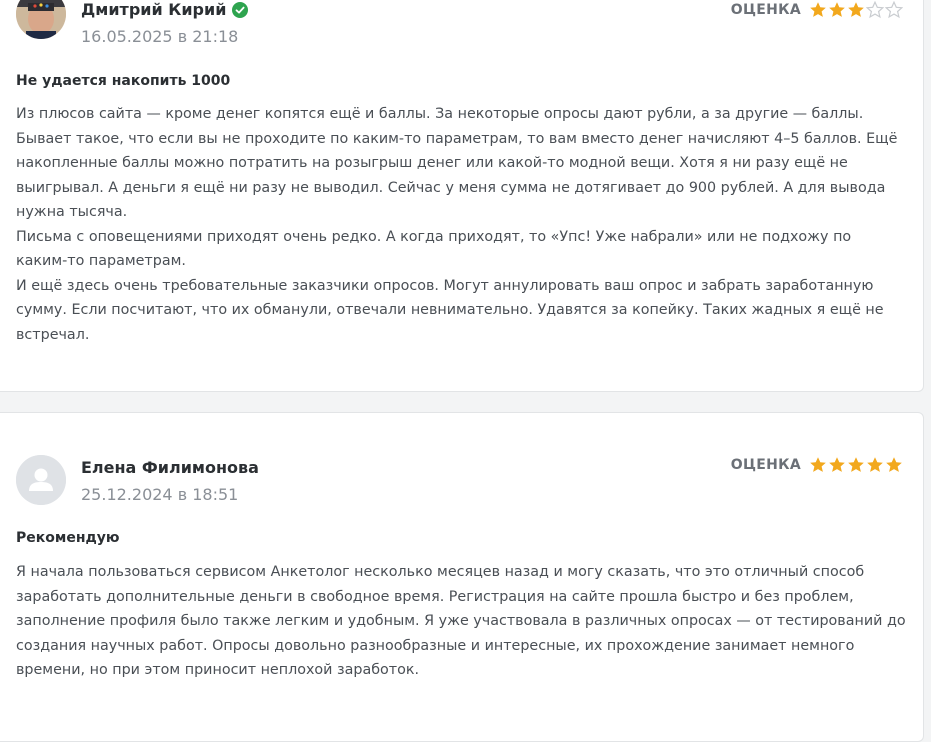 This screenshot has height=742, width=931. What do you see at coordinates (123, 81) in the screenshot?
I see `review-title: Не удается накопить 1000` at bounding box center [123, 81].